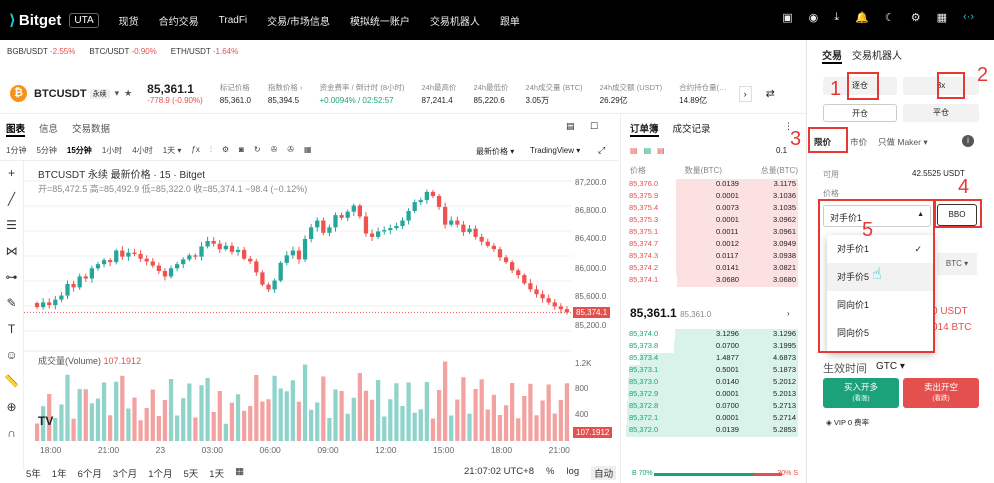 The height and width of the screenshot is (483, 994). I want to click on volume-bar, so click(256, 408).